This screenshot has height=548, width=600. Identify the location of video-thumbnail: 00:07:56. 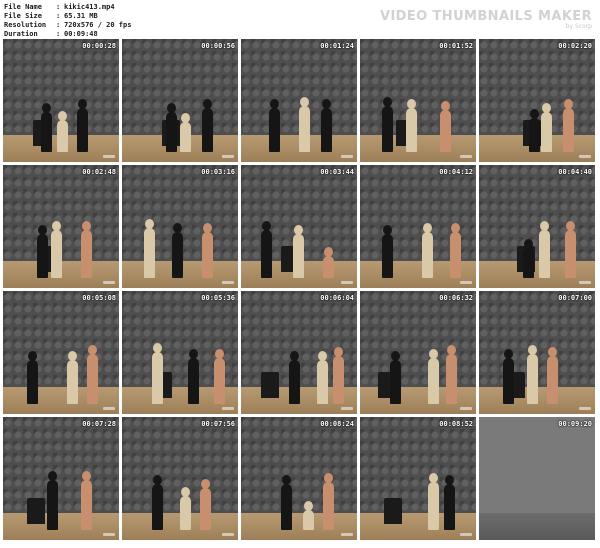
(180, 478).